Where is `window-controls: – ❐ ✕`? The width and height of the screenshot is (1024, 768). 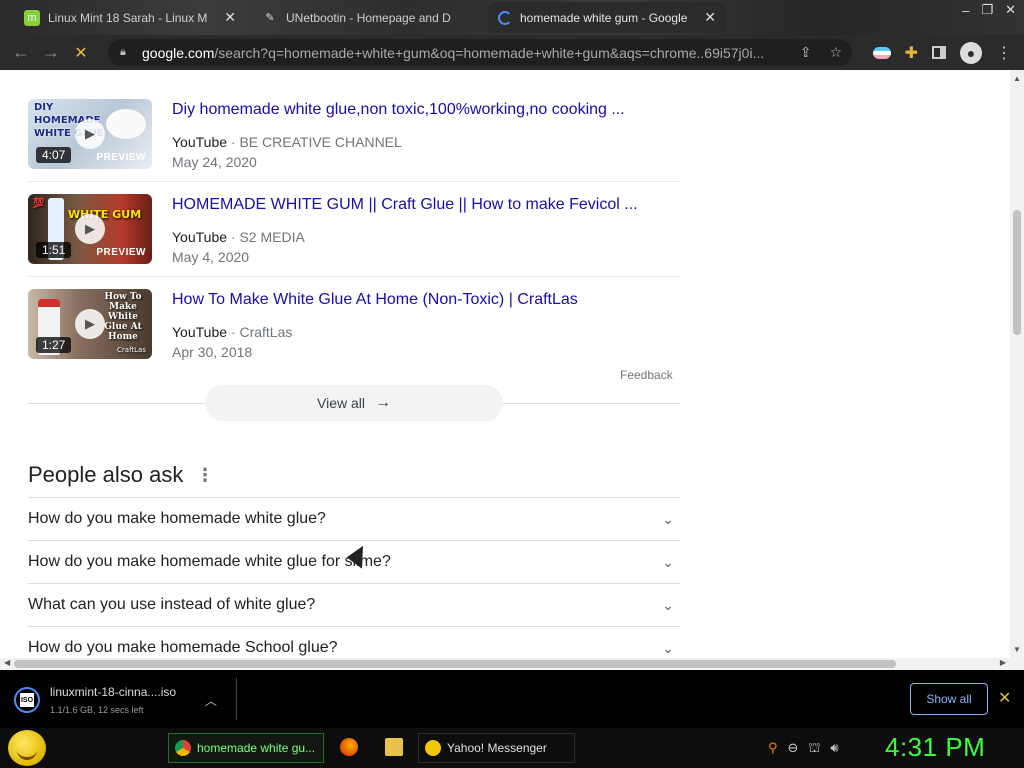
window-controls: – ❐ ✕ is located at coordinates (989, 10).